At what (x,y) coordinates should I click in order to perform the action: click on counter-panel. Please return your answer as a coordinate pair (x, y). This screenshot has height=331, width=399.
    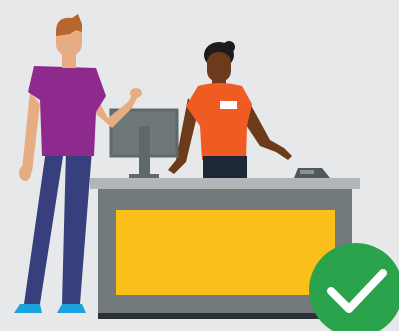
    Looking at the image, I should click on (225, 252).